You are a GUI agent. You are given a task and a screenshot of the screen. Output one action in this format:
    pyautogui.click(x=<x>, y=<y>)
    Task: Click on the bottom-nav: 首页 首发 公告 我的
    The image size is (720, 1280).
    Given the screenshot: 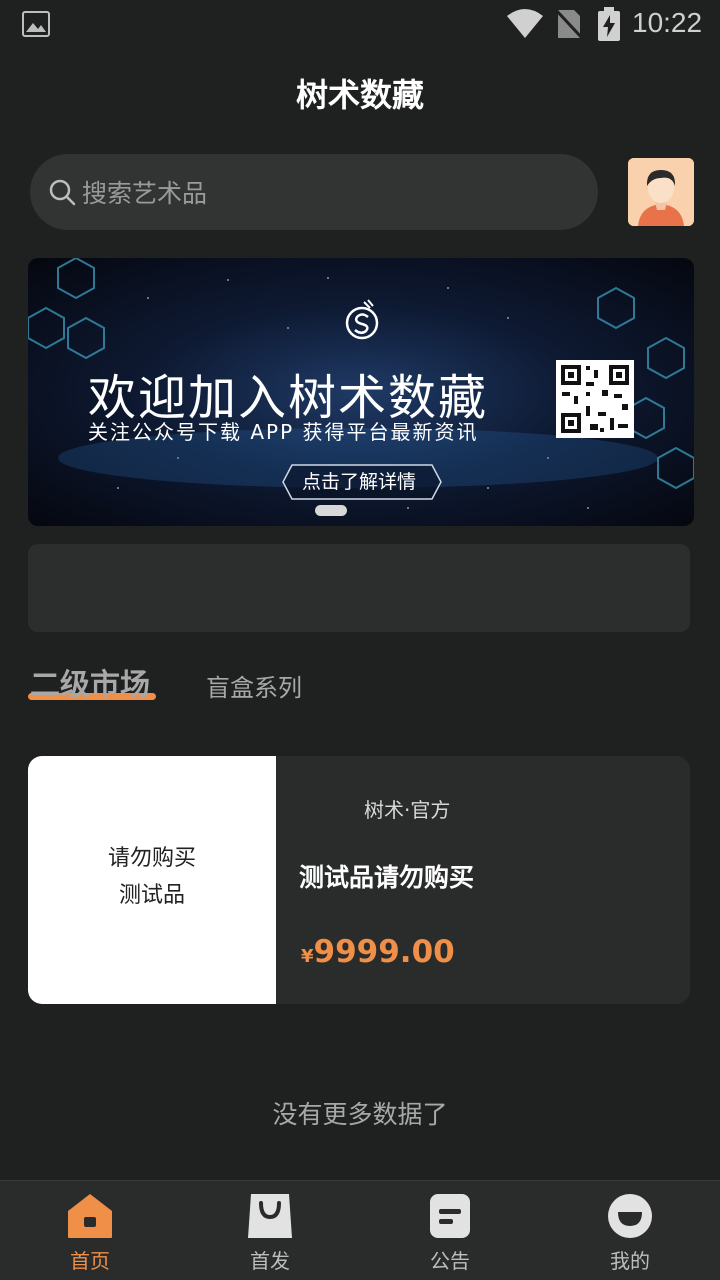 What is the action you would take?
    pyautogui.click(x=360, y=1230)
    